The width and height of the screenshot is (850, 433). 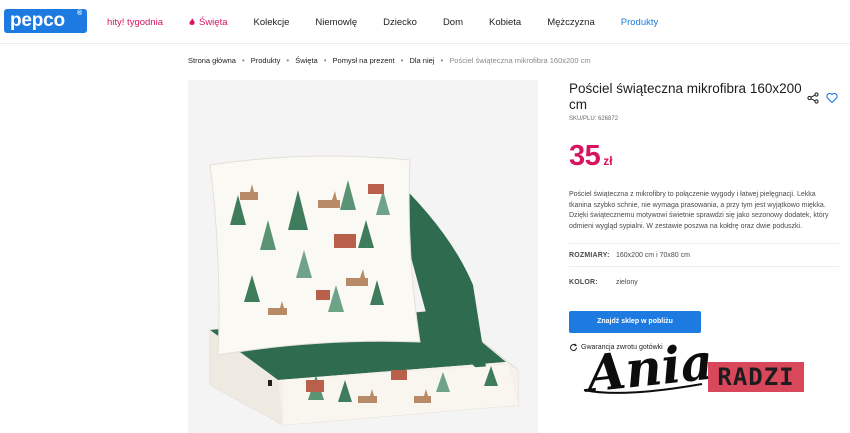 I want to click on share-icon, so click(x=813, y=98).